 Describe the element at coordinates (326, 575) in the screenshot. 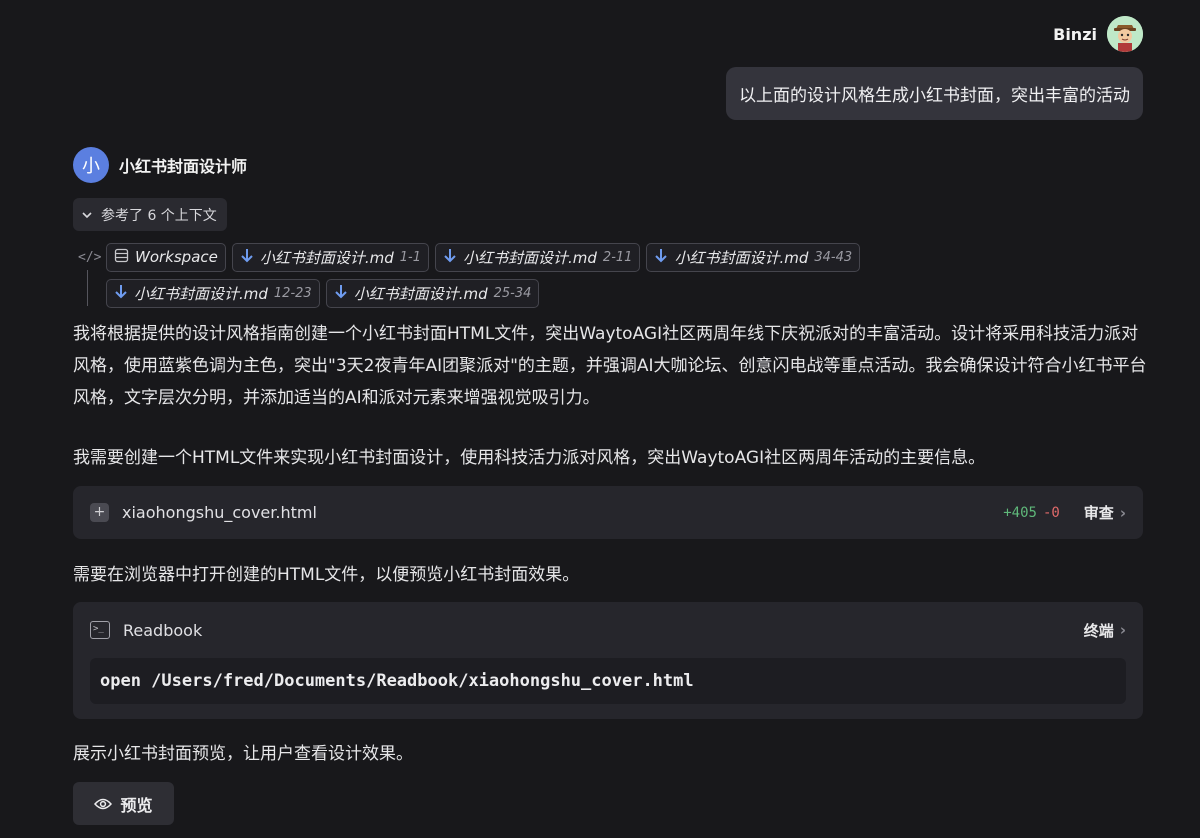

I see `assistant-paragraph: 需要在浏览器中打开创建的HTML文件，以便预览小红书封面效果。` at that location.